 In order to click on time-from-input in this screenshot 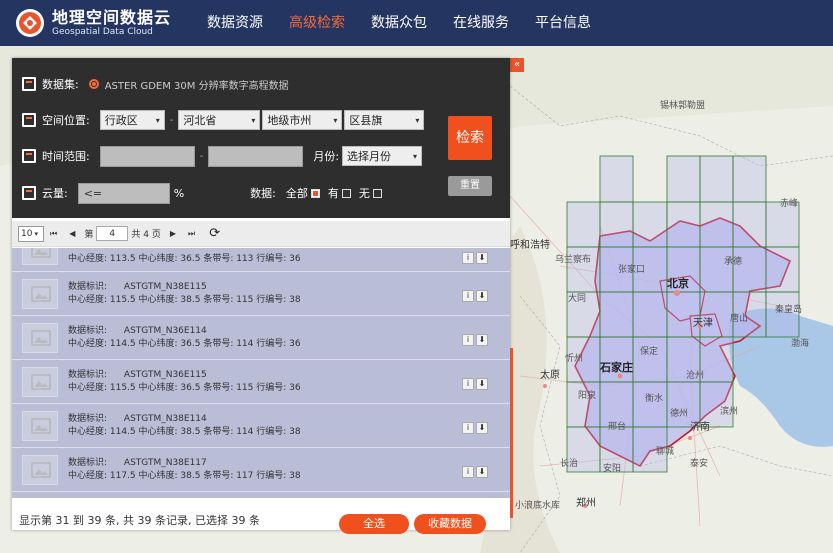, I will do `click(147, 156)`.